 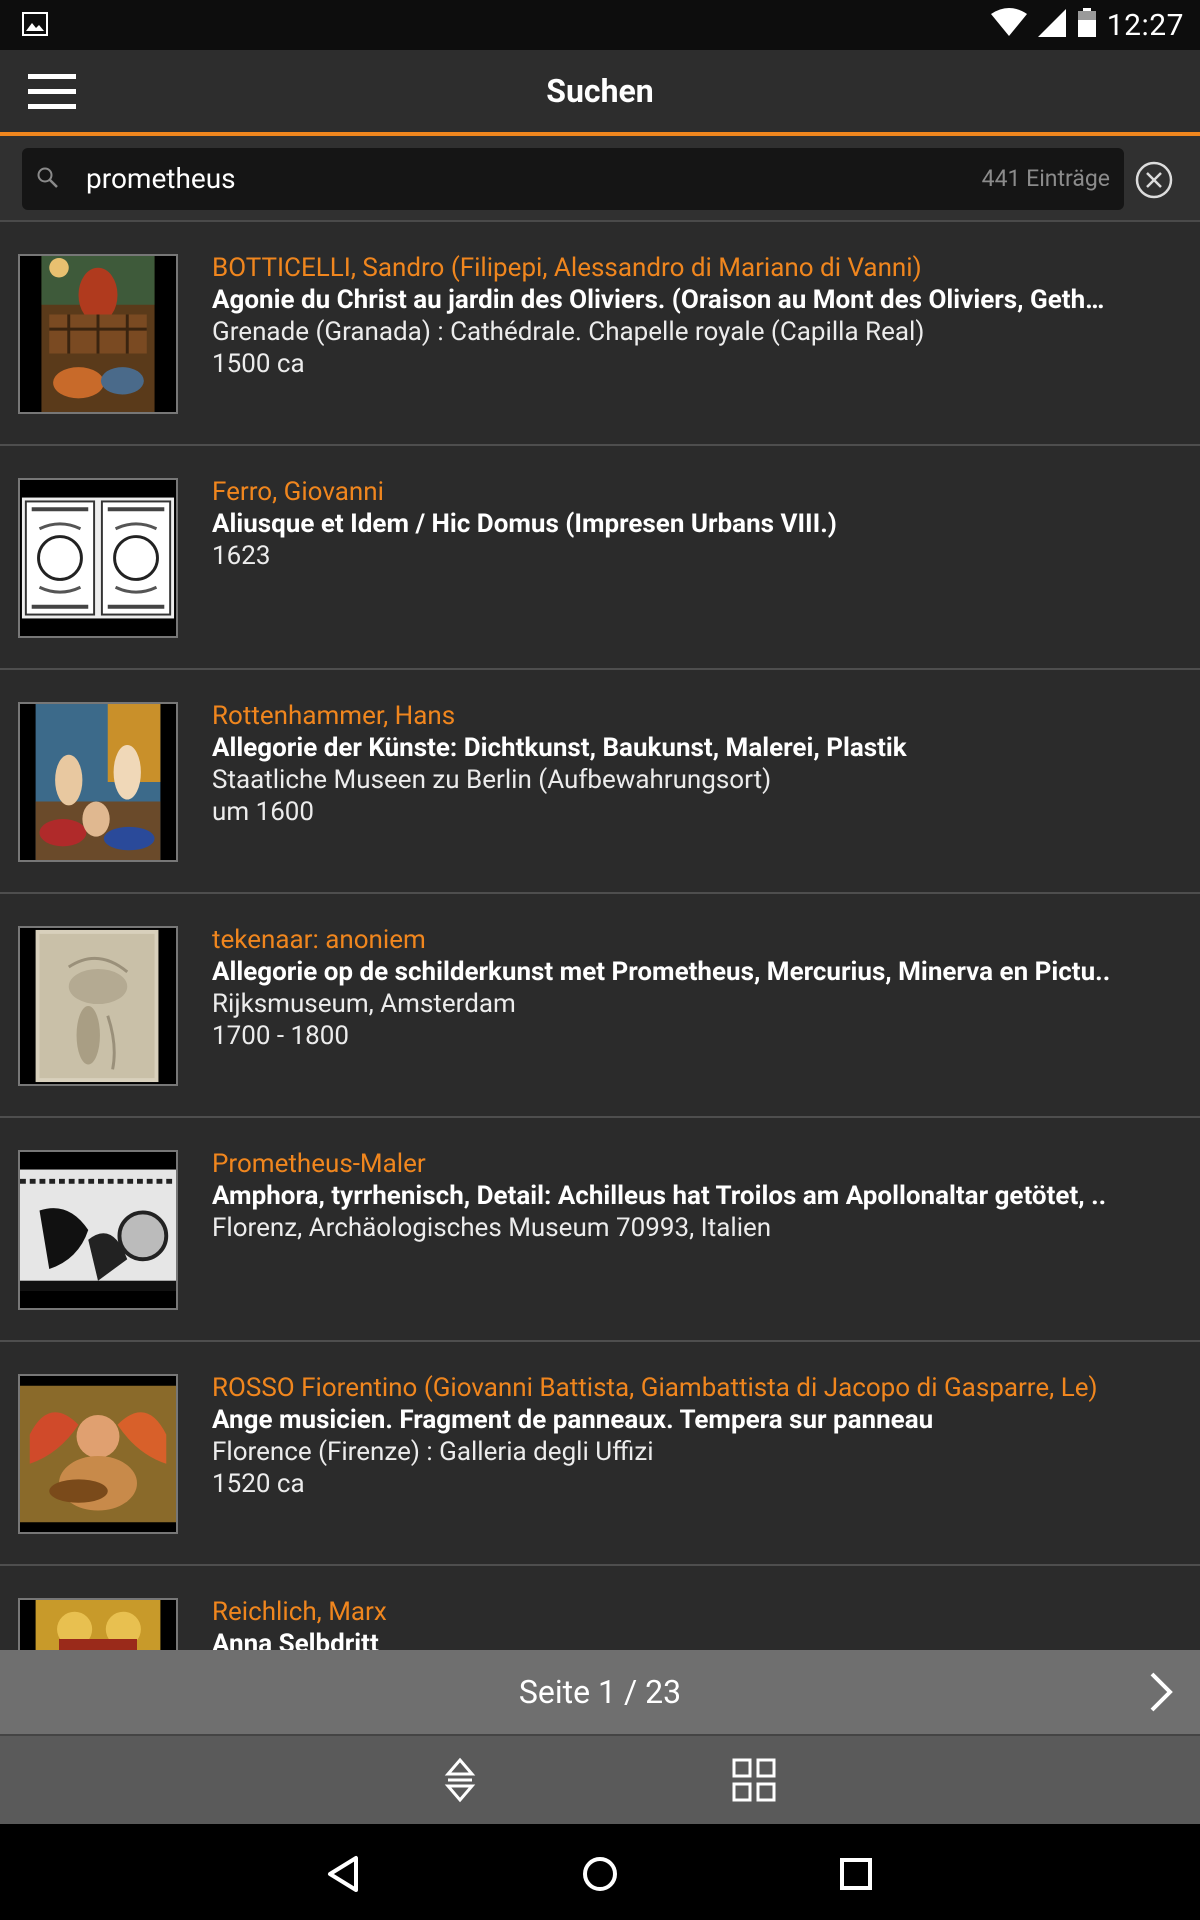 What do you see at coordinates (1145, 25) in the screenshot?
I see `clock: 12:27` at bounding box center [1145, 25].